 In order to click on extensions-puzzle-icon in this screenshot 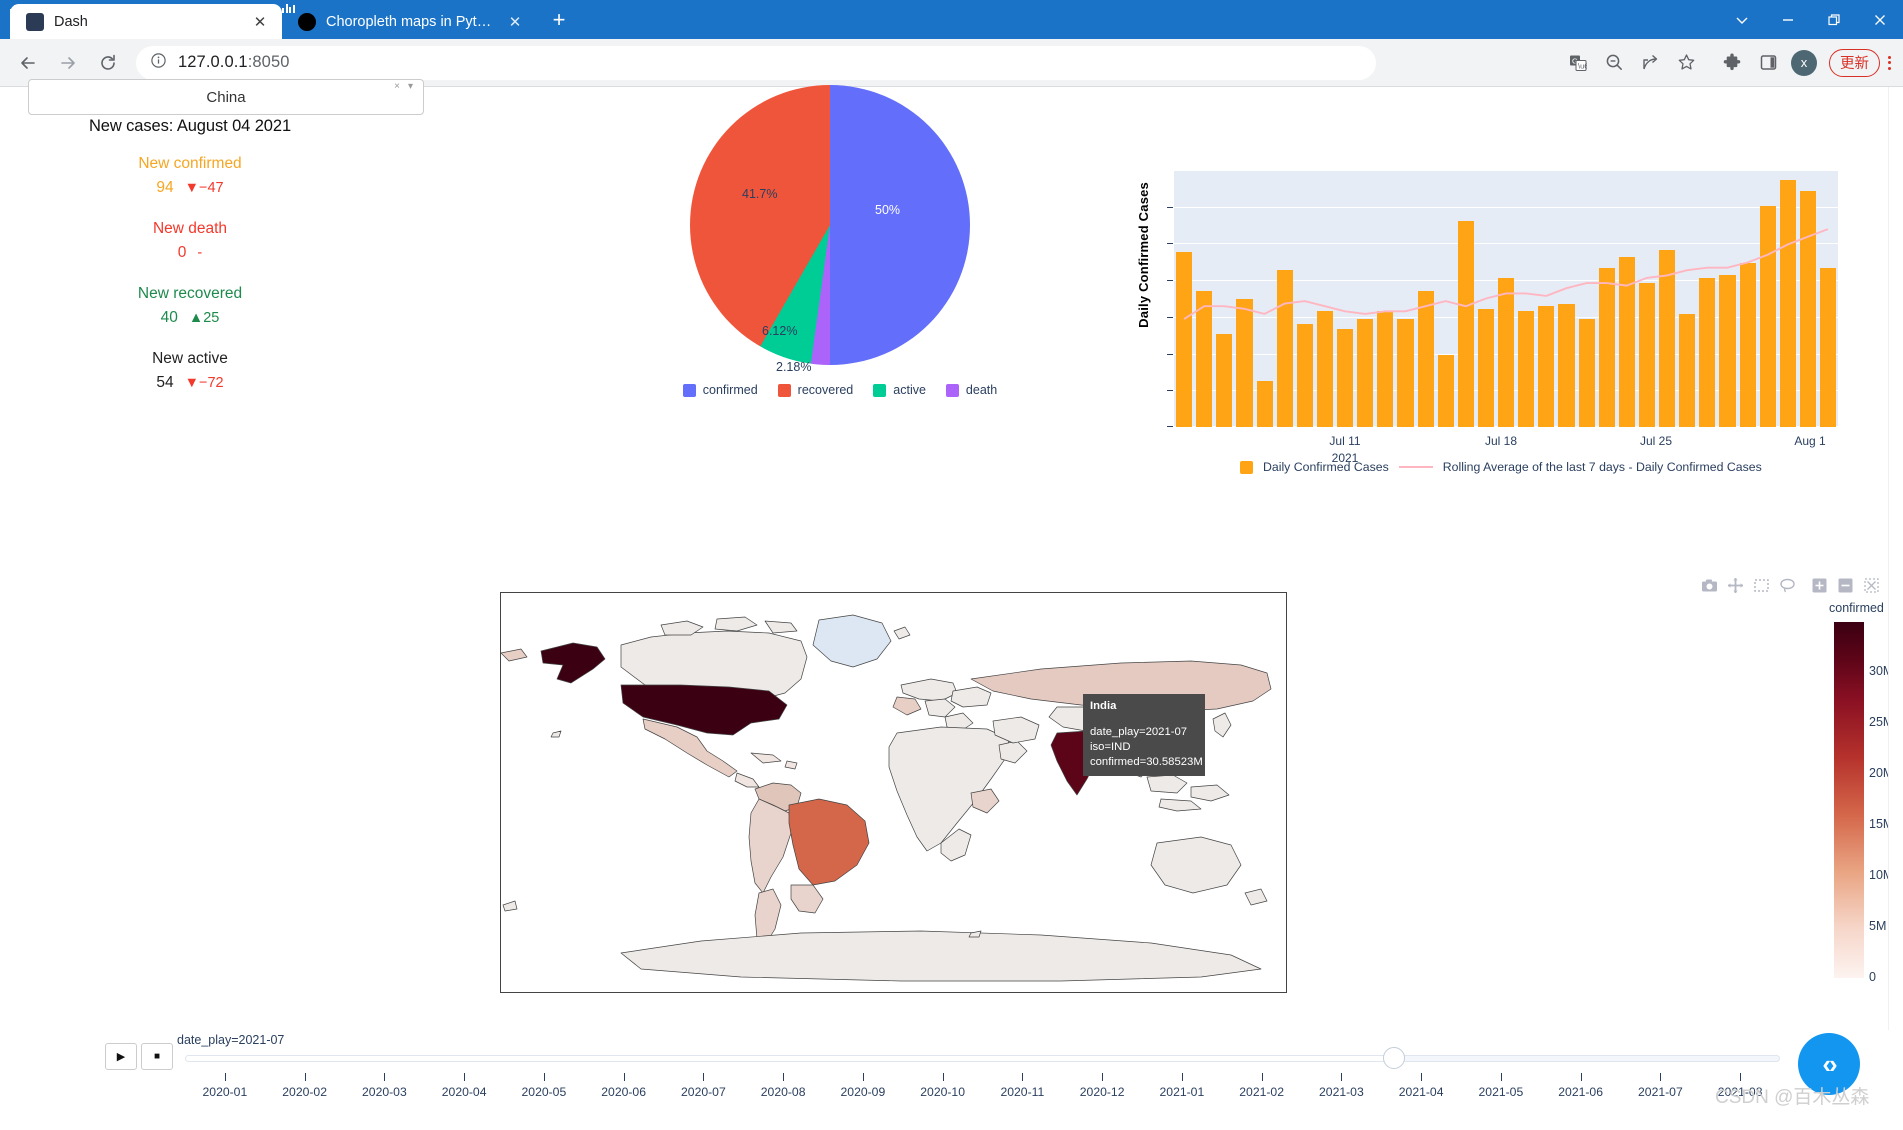, I will do `click(1732, 63)`.